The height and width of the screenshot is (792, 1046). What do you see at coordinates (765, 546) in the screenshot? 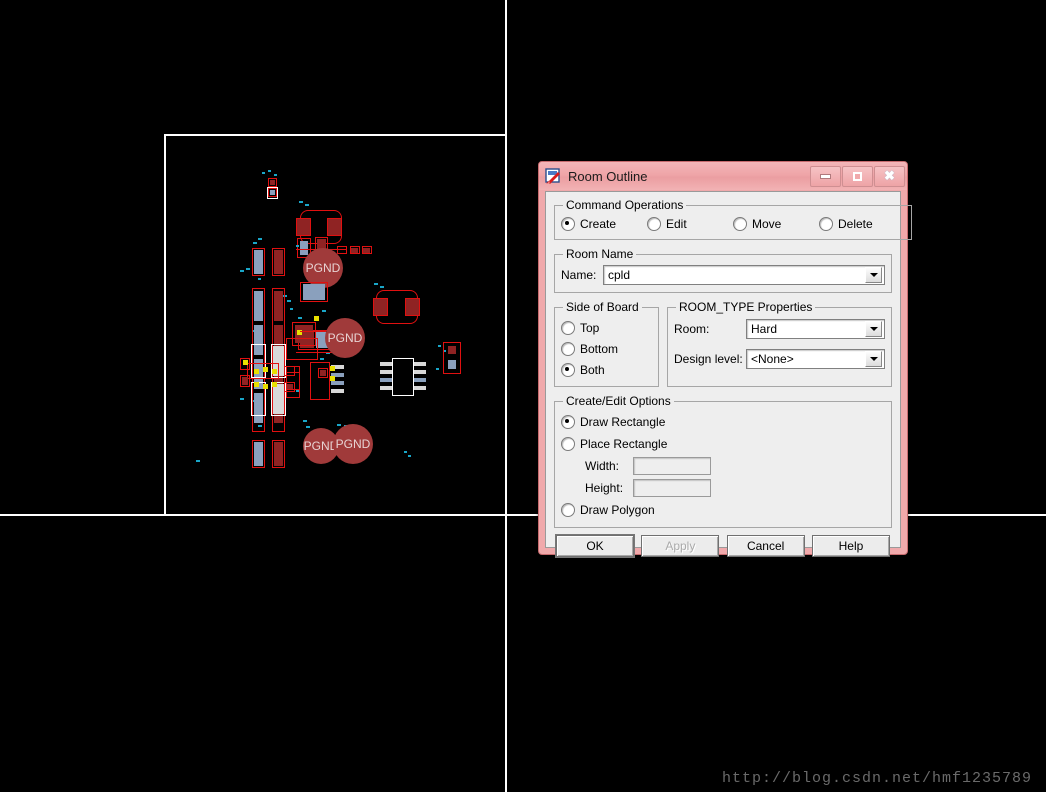
I see `cancel-button: Cancel` at bounding box center [765, 546].